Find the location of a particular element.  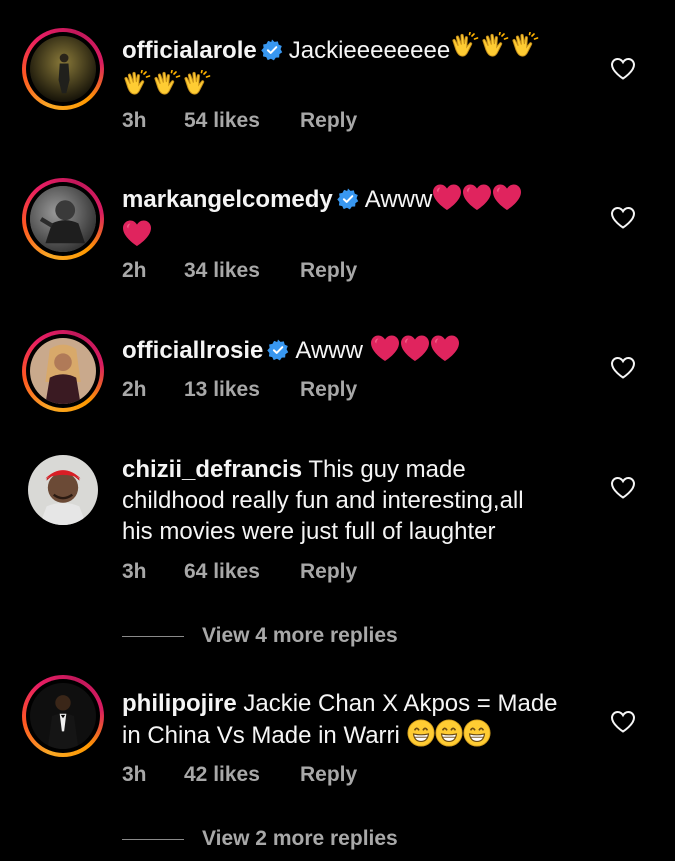

comment-text-line1: This guy made is located at coordinates (387, 469).